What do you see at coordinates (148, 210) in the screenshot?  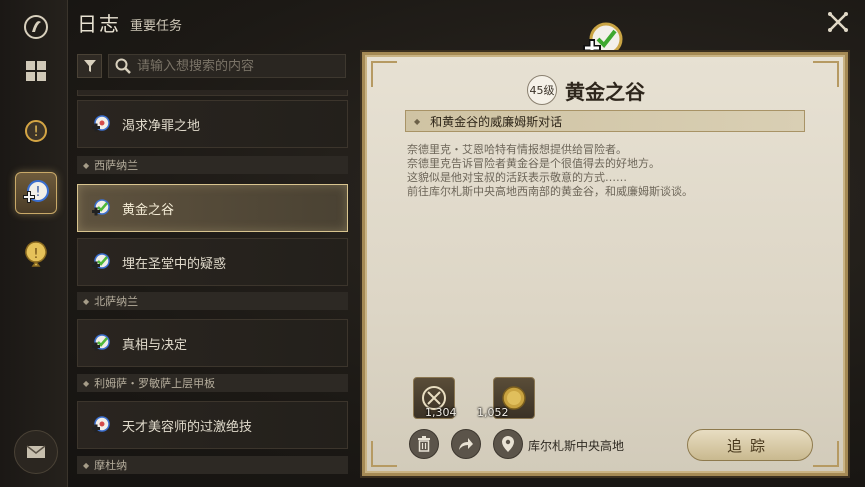 I see `quest-item-label: 黄金之谷` at bounding box center [148, 210].